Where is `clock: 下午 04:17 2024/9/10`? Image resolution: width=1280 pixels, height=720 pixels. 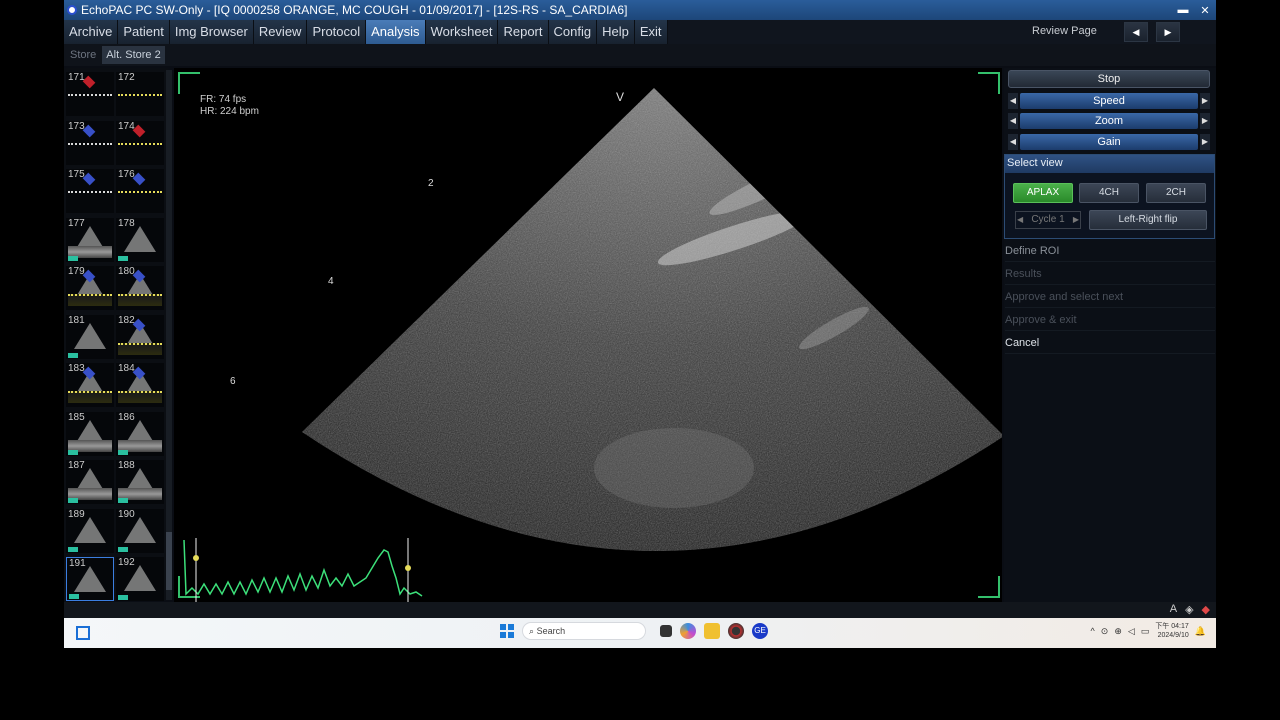 clock: 下午 04:17 2024/9/10 is located at coordinates (1171, 631).